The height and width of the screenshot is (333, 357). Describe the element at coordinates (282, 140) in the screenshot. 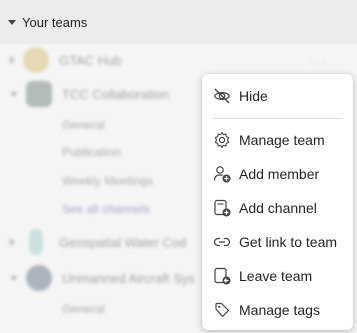

I see `menu-item-label: Manage team` at that location.